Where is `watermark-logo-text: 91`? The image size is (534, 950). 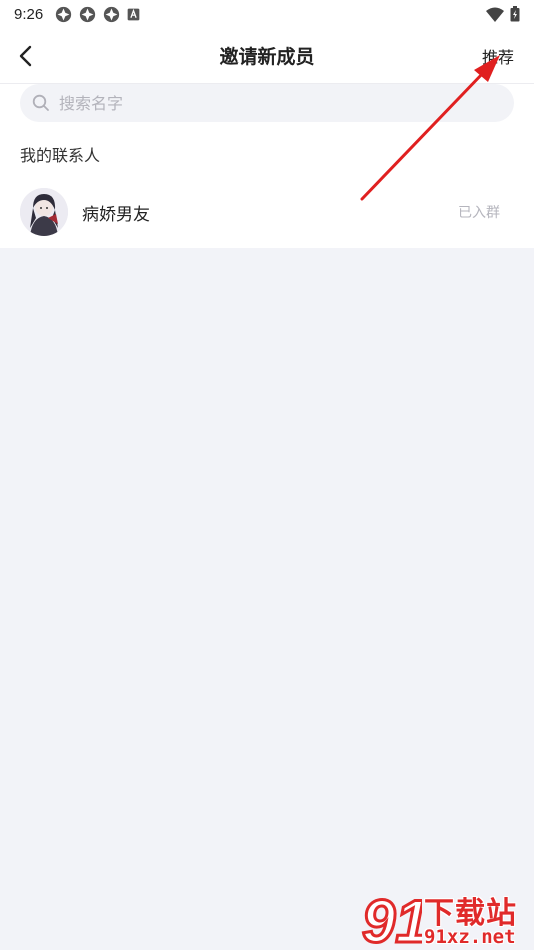 watermark-logo-text: 91 is located at coordinates (392, 919).